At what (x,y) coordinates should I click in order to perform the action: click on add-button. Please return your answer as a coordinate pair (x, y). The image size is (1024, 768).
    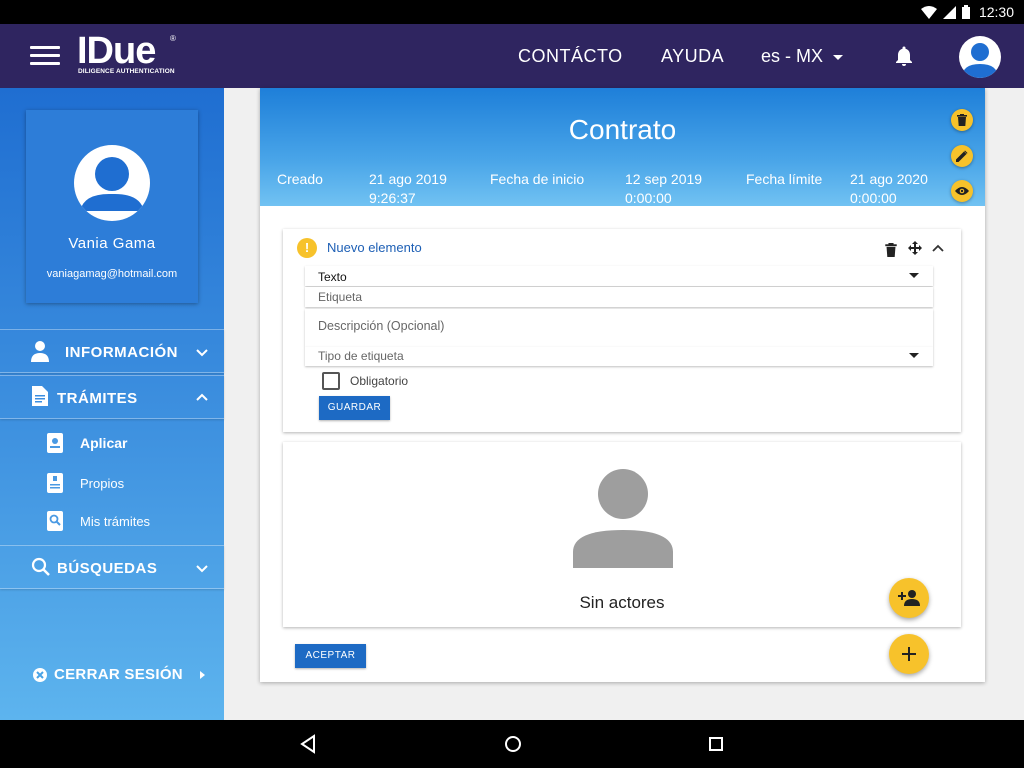
    Looking at the image, I should click on (909, 654).